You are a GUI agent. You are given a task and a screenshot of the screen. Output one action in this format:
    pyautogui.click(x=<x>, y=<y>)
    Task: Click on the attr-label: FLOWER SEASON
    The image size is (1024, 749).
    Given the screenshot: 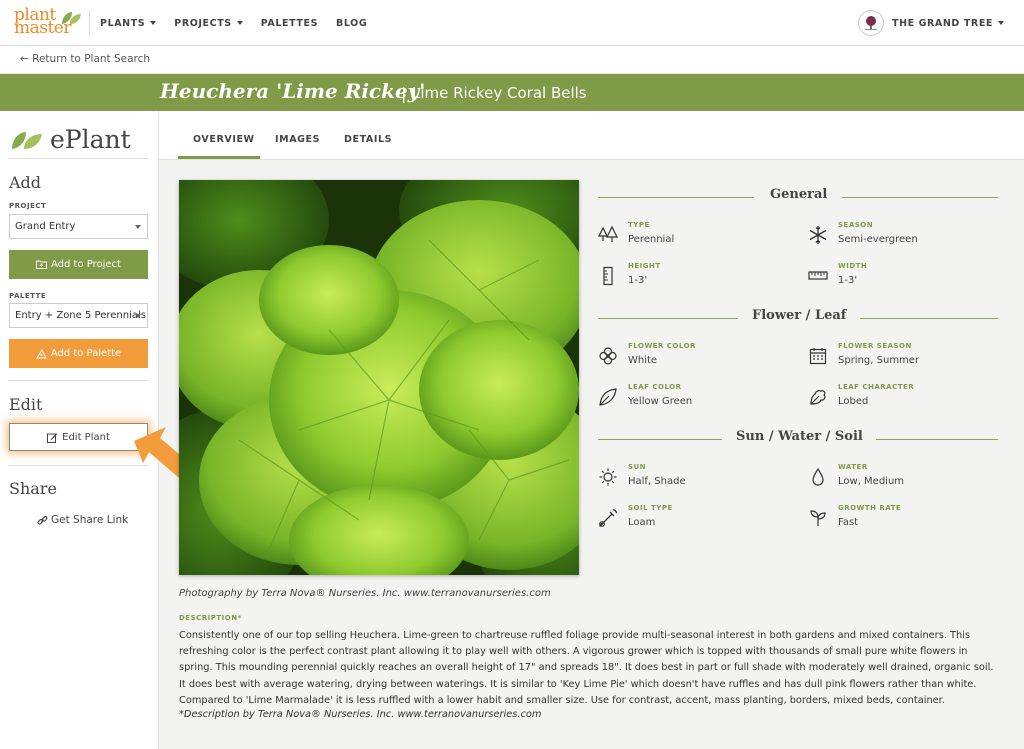 What is the action you would take?
    pyautogui.click(x=875, y=346)
    